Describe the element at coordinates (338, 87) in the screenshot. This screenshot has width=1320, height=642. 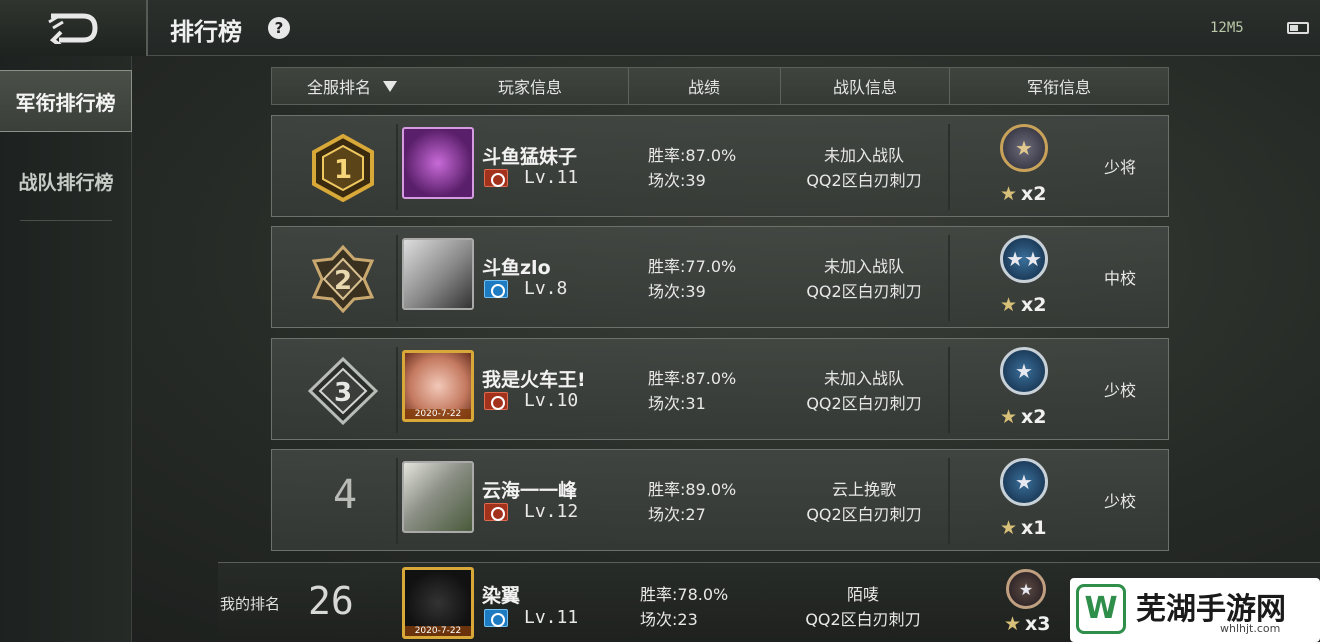
I see `column-server-rank: 全服排名` at that location.